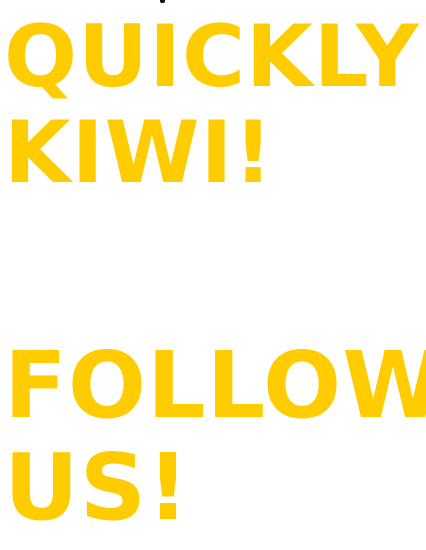 The image size is (426, 550). Describe the element at coordinates (97, 487) in the screenshot. I see `follow-us-line-2: US!` at that location.